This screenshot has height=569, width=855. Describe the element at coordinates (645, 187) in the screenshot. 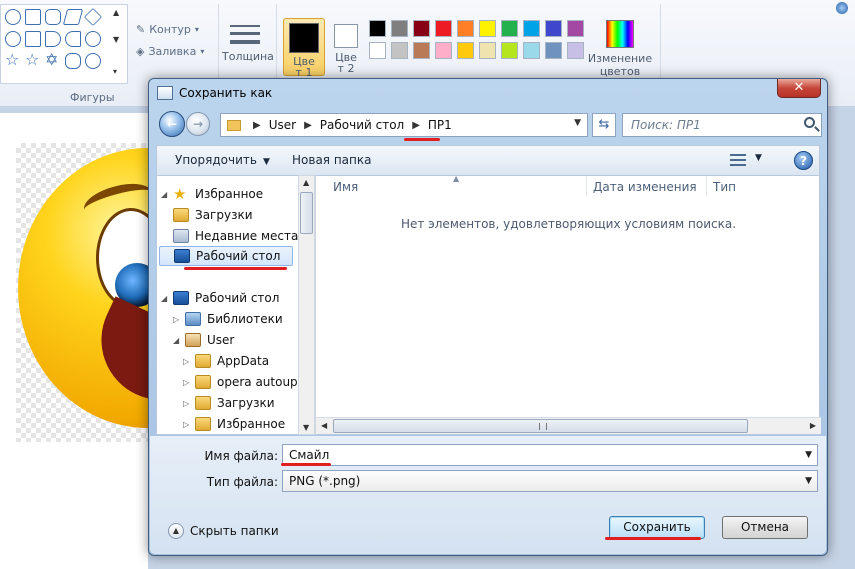

I see `column-header-date: Дата изменения` at that location.